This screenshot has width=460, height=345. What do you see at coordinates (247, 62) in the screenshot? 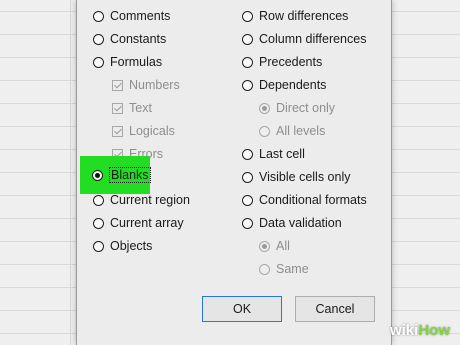
I see `precedents-radio` at bounding box center [247, 62].